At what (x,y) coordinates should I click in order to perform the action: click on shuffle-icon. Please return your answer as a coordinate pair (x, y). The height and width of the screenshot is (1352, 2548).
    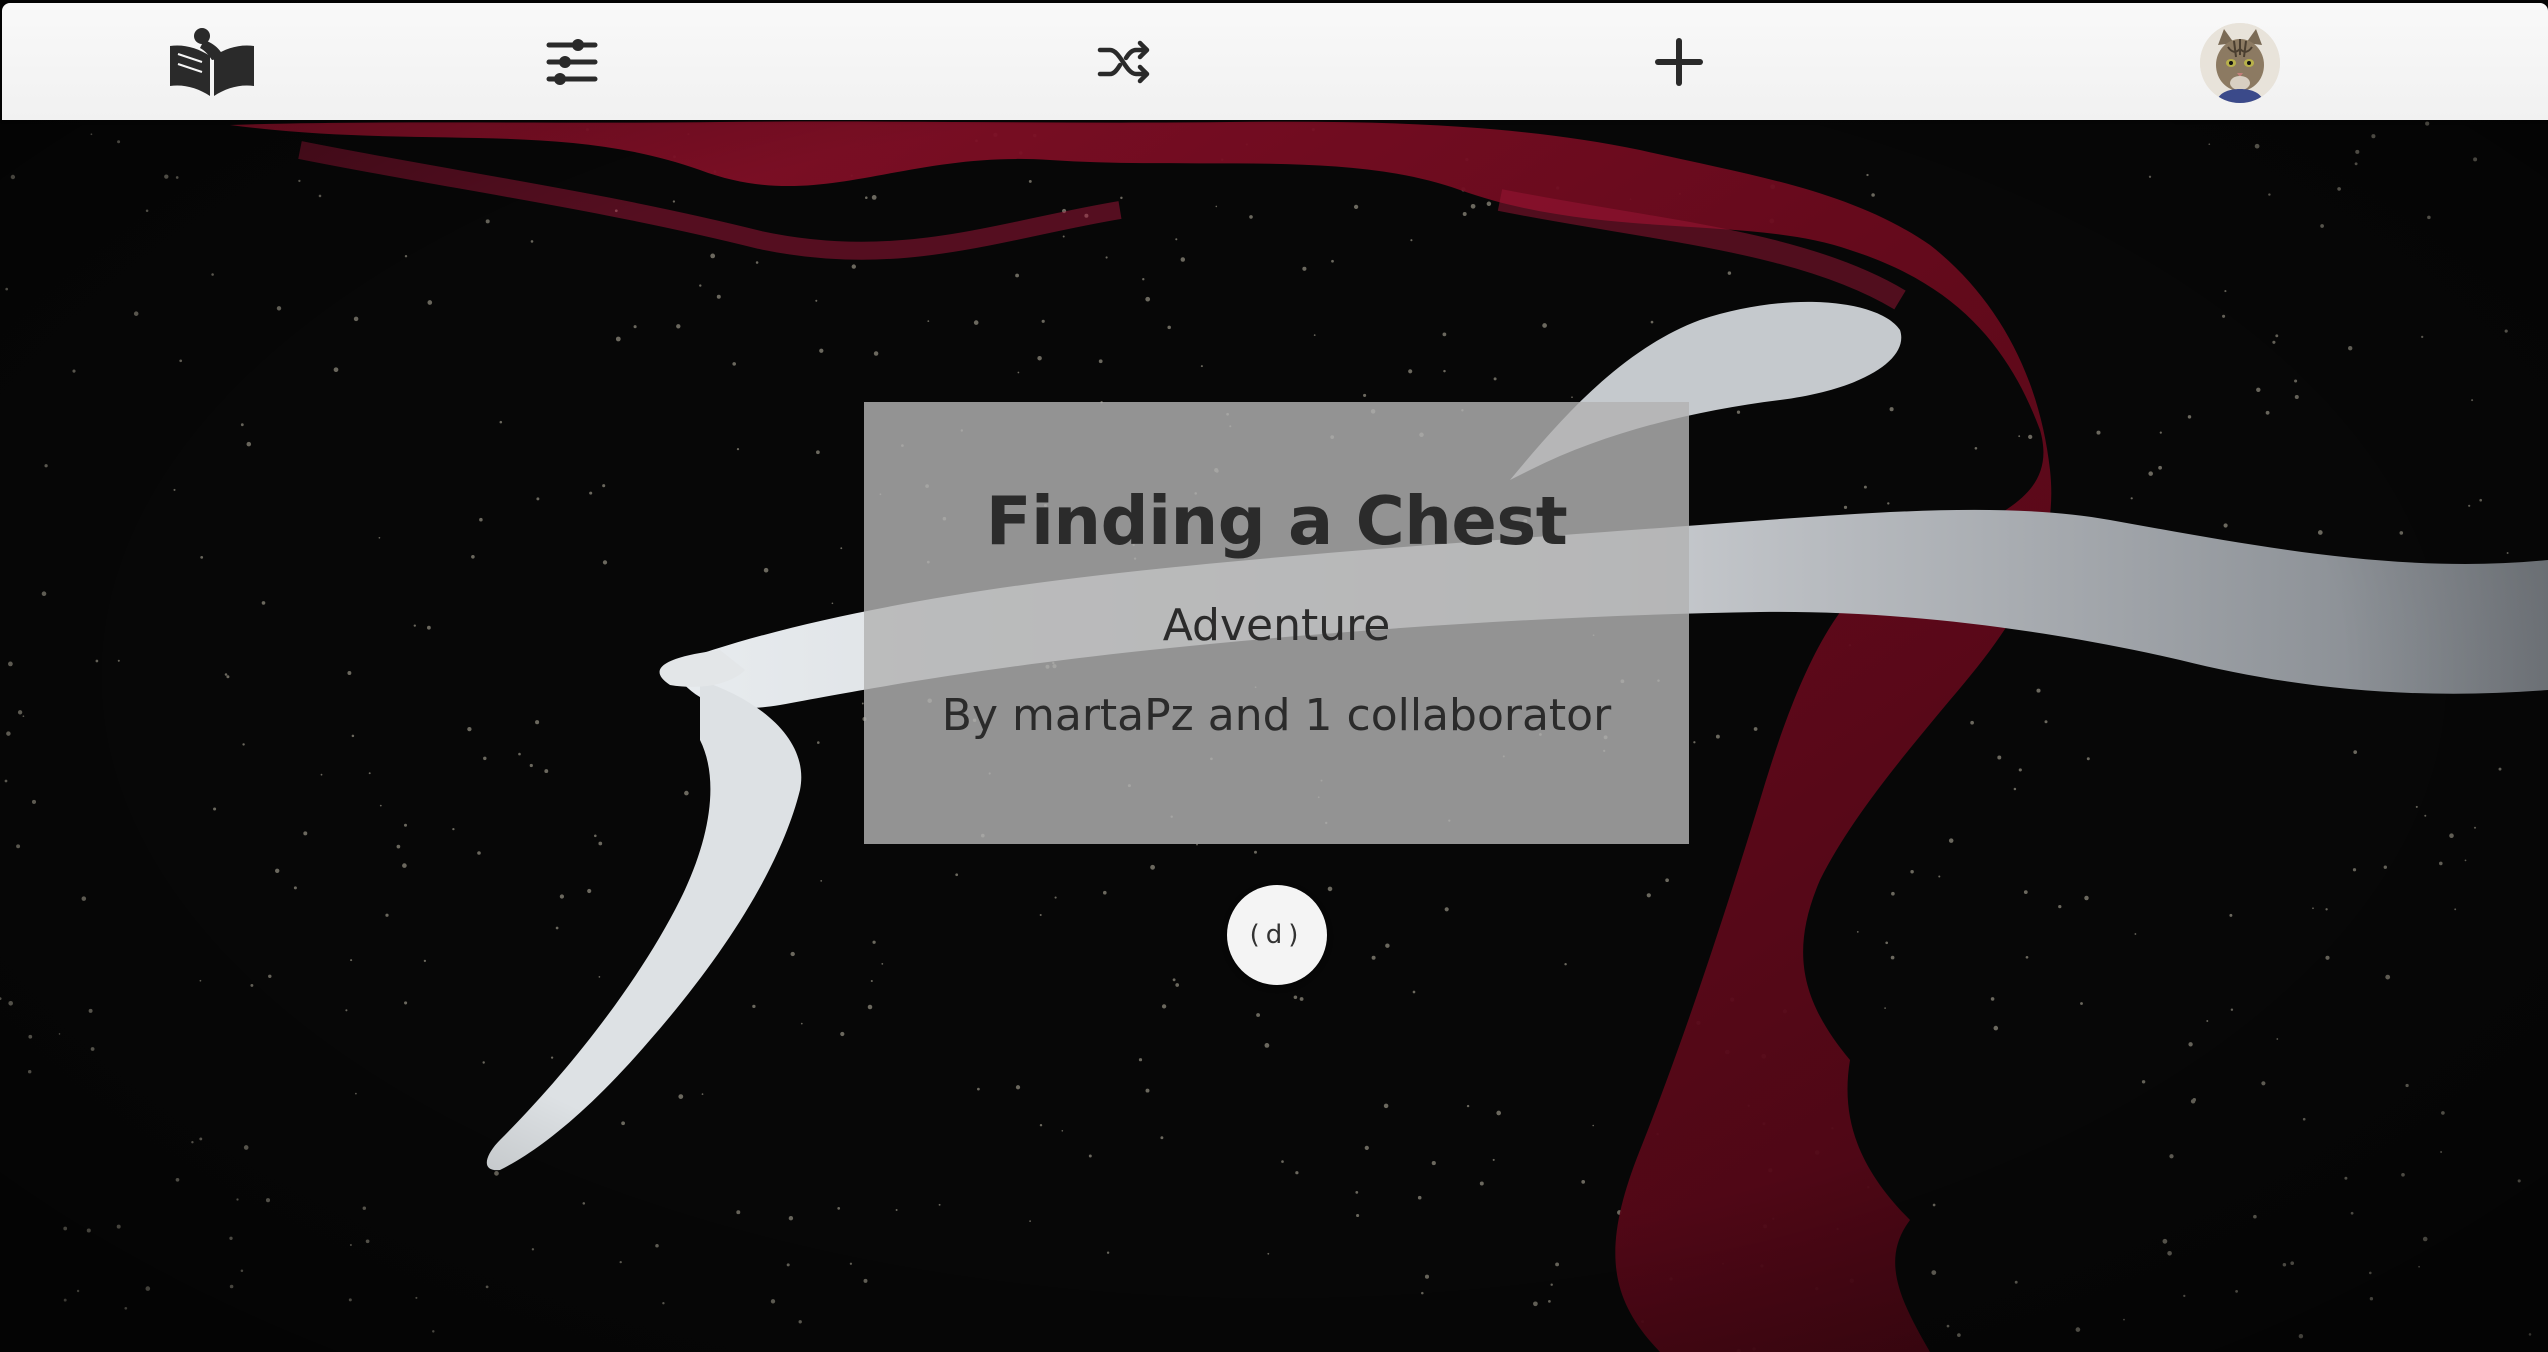
    Looking at the image, I should click on (1124, 61).